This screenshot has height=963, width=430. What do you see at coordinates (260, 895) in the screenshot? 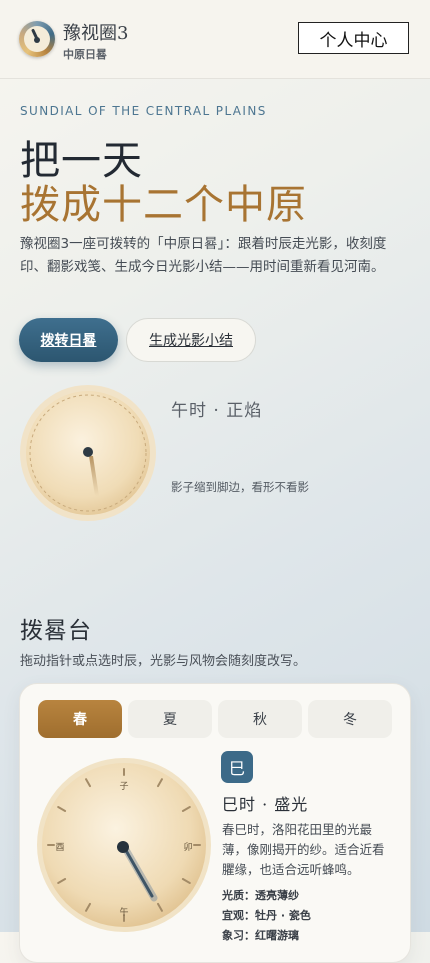
I see `attr-light-quality: 光质：透亮薄纱` at bounding box center [260, 895].